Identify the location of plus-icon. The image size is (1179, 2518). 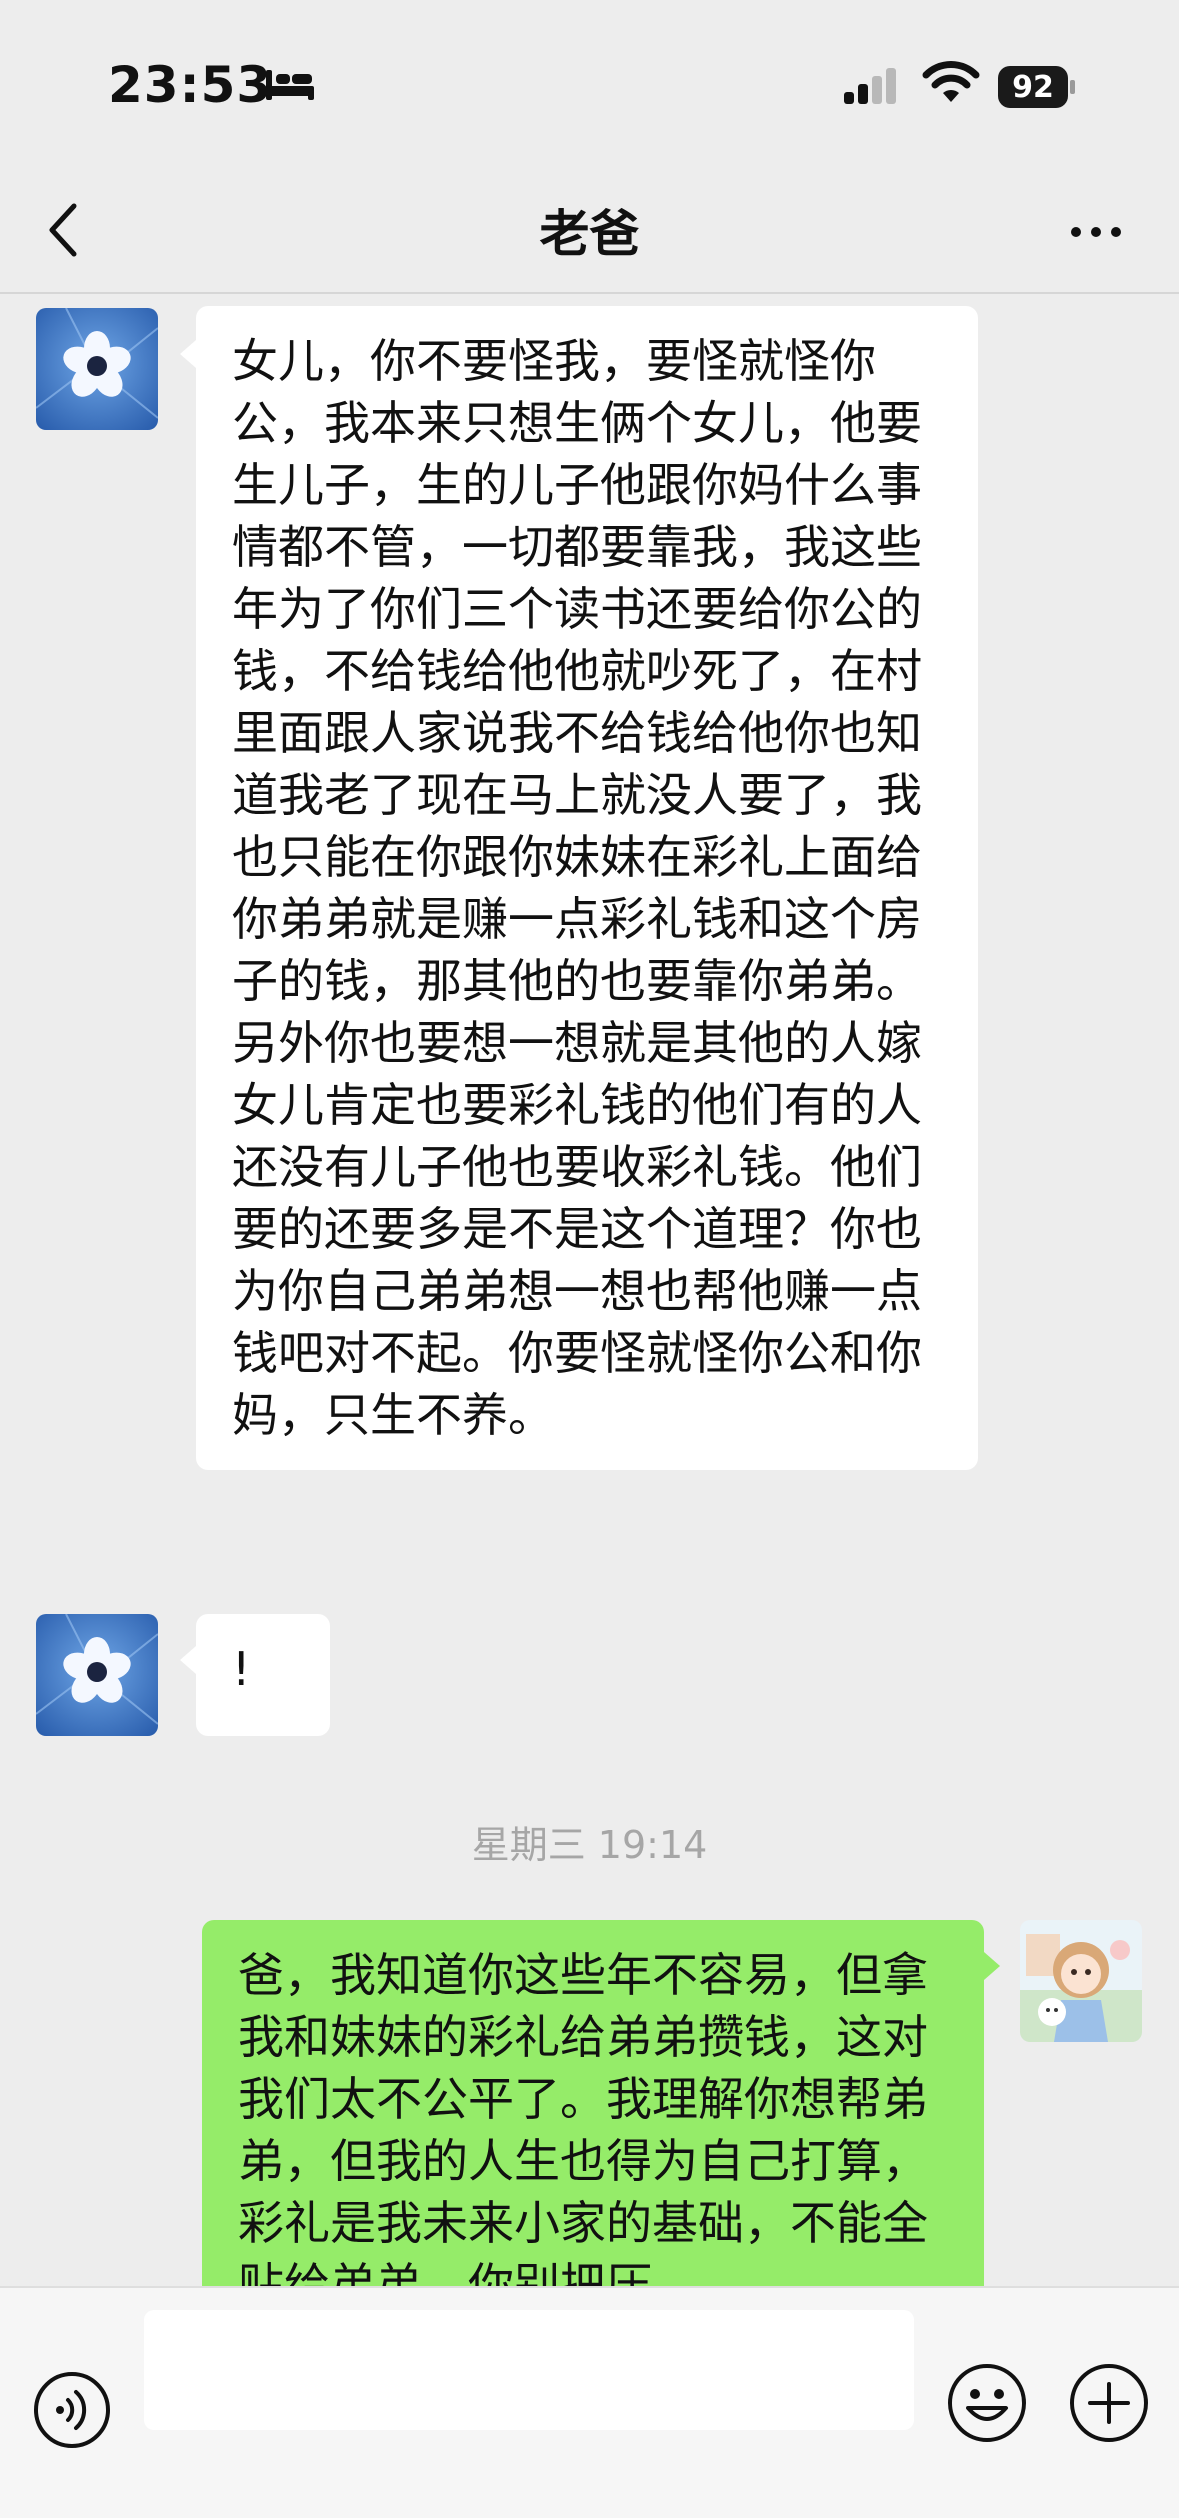
(1109, 2403).